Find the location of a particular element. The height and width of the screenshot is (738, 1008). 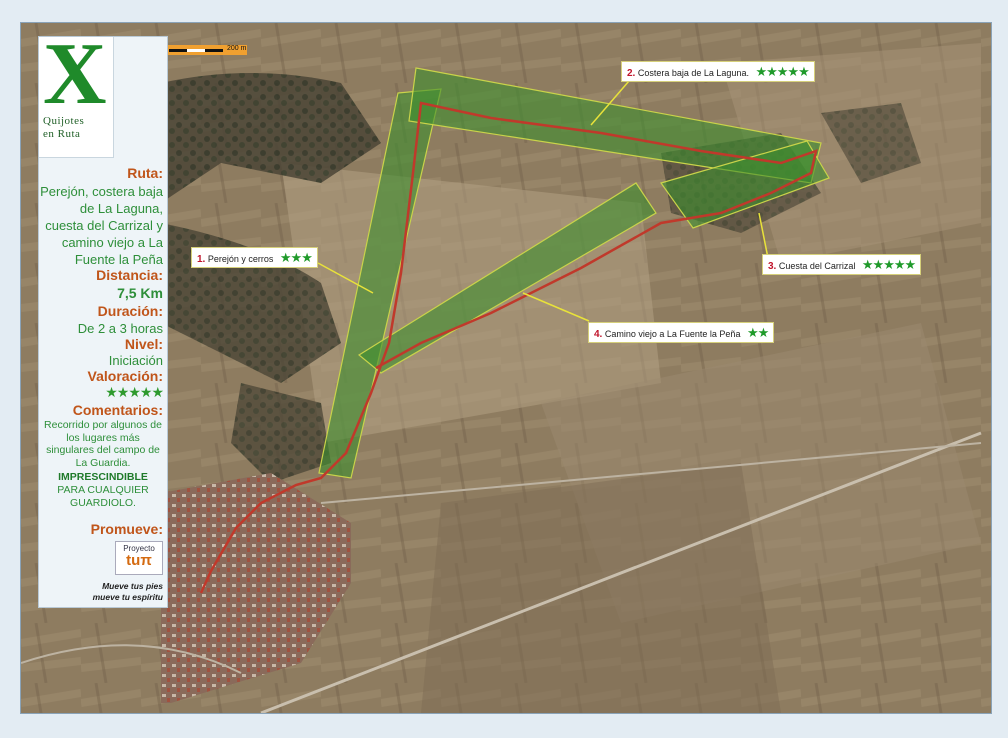

callout-text: Perejón y cerros is located at coordinates (240, 259).